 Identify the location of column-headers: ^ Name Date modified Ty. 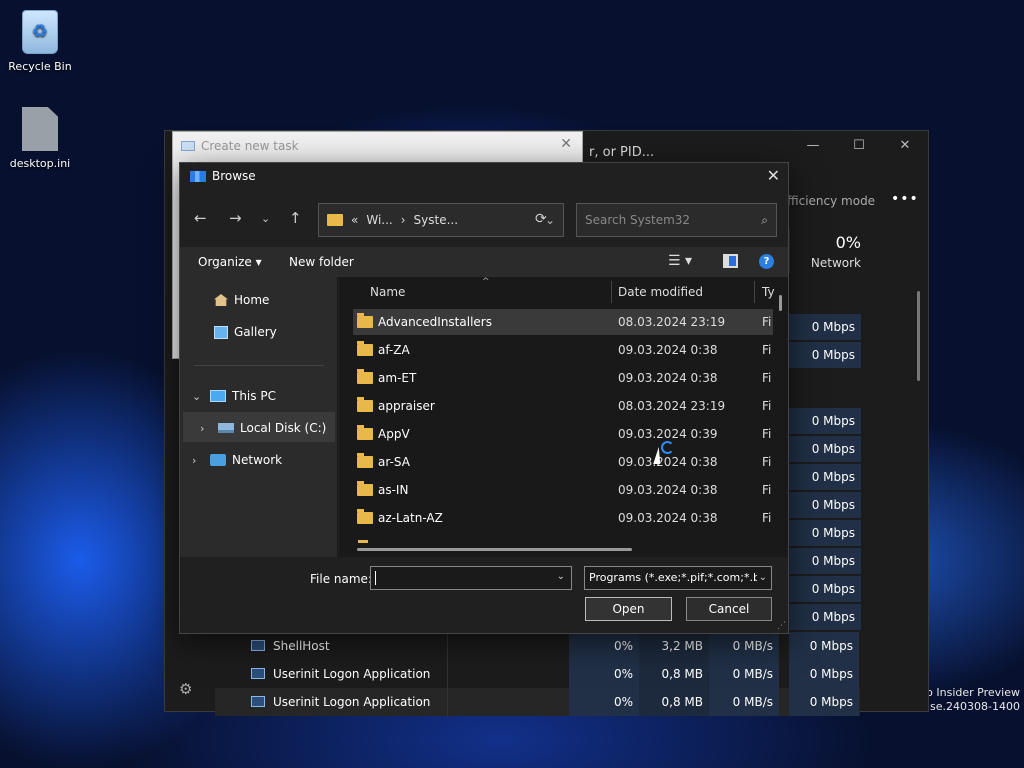
(563, 292).